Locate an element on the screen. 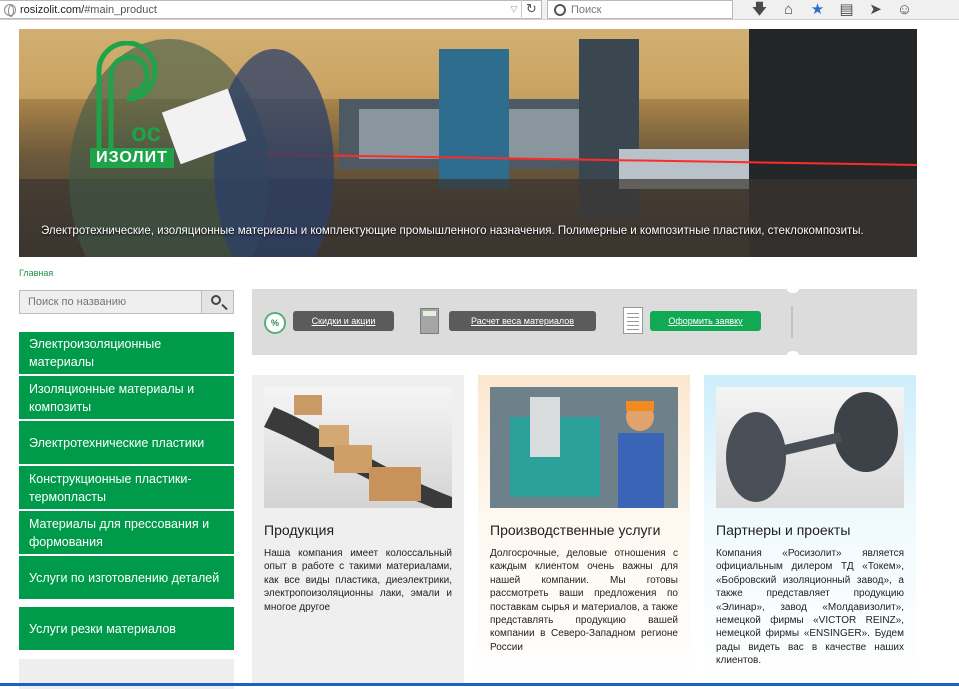 Image resolution: width=959 pixels, height=689 pixels. discounts-button: Скидки и акции is located at coordinates (343, 321).